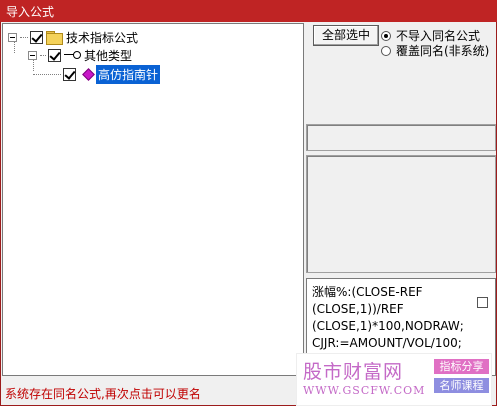  What do you see at coordinates (72, 55) in the screenshot?
I see `key-icon` at bounding box center [72, 55].